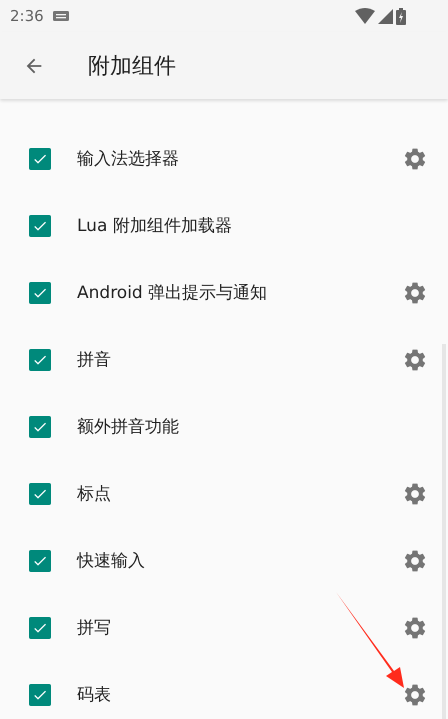  What do you see at coordinates (385, 16) in the screenshot?
I see `signal-icon` at bounding box center [385, 16].